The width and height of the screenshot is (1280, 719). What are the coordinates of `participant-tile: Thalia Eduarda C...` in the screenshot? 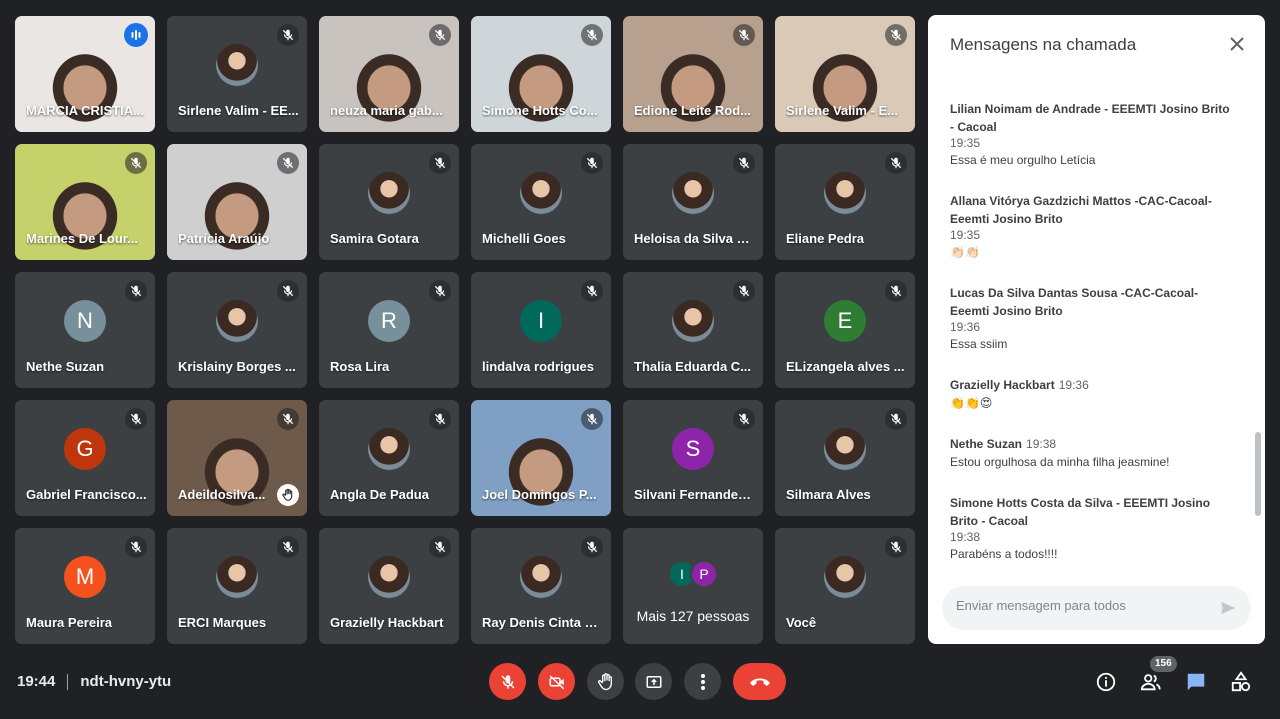 It's located at (693, 330).